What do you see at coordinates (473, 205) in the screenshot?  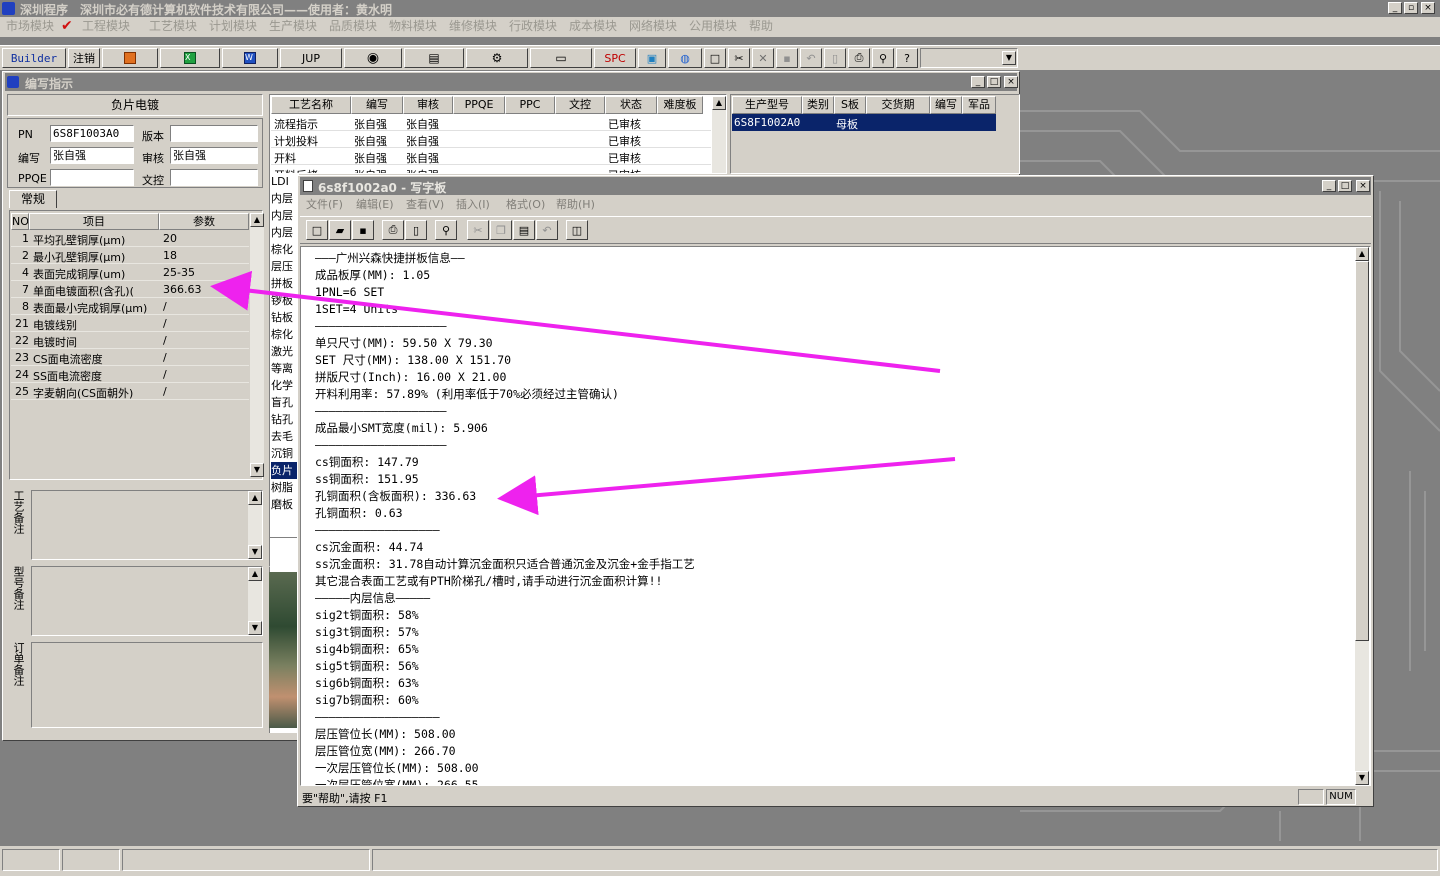 I see `menu-insert: 插入(I)` at bounding box center [473, 205].